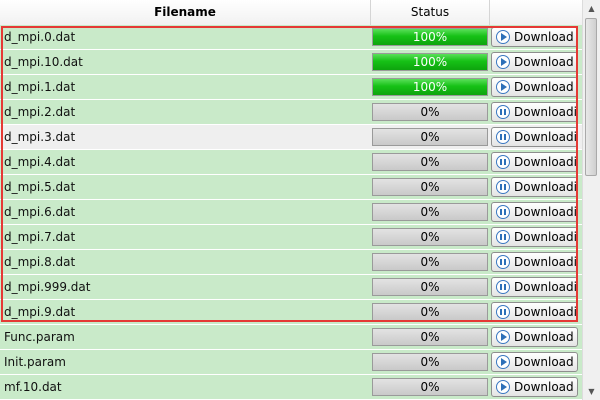 The image size is (600, 400). Describe the element at coordinates (291, 162) in the screenshot. I see `table-row: d_mpi.4.dat 0% Downloading` at that location.